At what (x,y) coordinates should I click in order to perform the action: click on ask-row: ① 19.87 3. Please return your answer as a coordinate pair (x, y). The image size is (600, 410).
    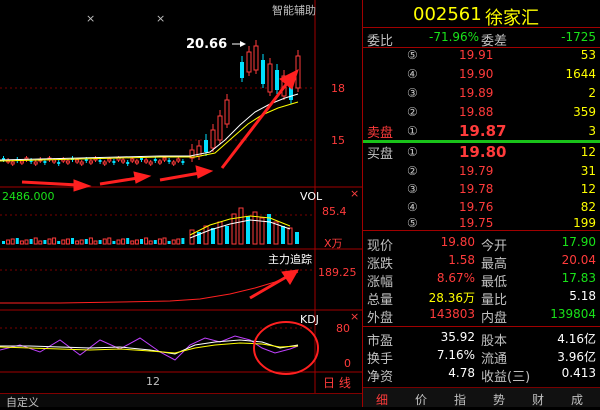
    Looking at the image, I should click on (481, 132).